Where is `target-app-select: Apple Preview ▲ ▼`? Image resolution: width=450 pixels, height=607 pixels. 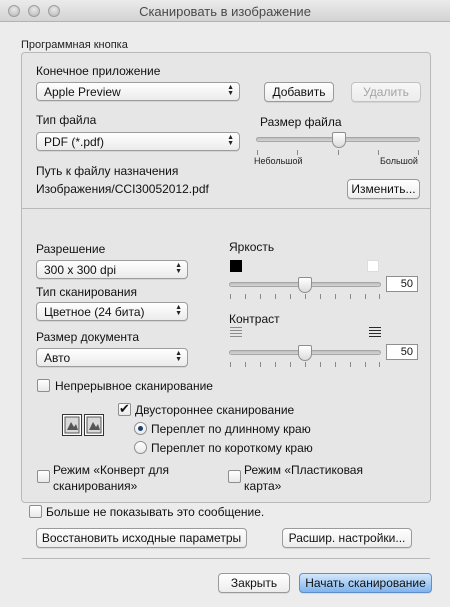 target-app-select: Apple Preview ▲ ▼ is located at coordinates (138, 91).